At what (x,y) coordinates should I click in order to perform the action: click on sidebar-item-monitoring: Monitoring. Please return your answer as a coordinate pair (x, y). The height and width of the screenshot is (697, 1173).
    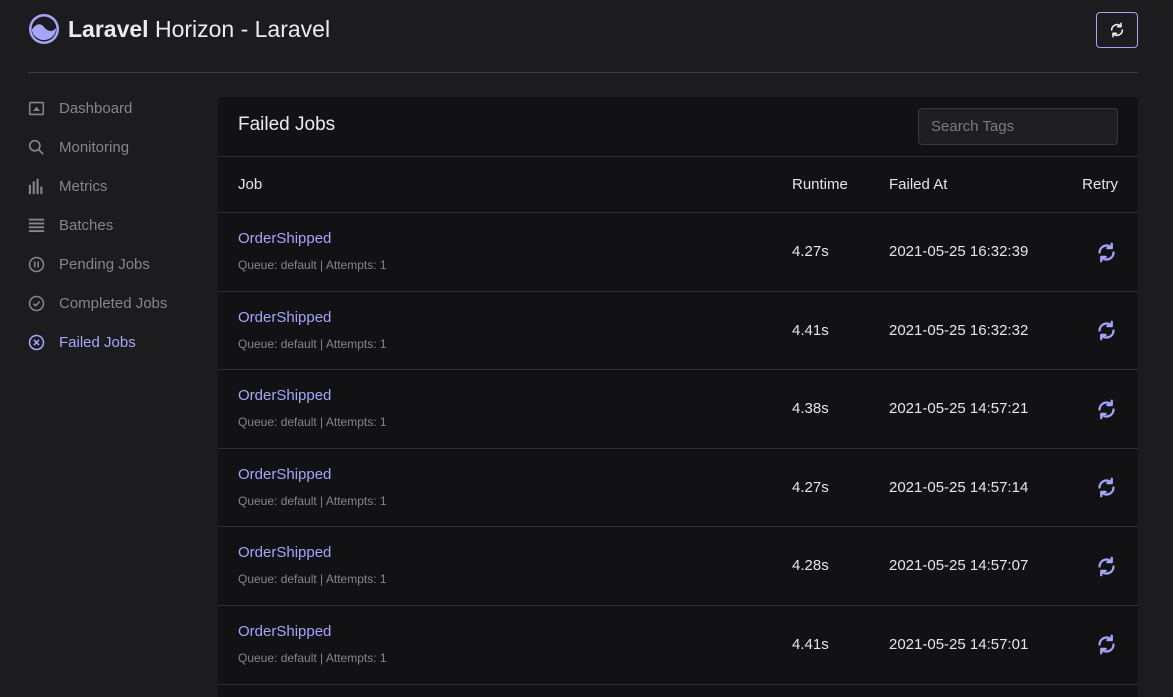
    Looking at the image, I should click on (118, 147).